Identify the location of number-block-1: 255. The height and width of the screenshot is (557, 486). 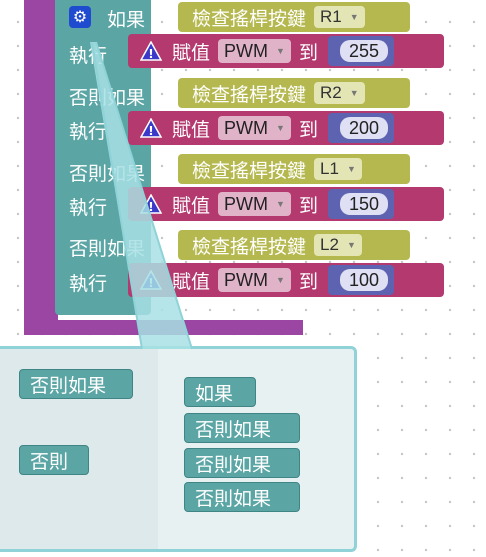
(360, 51).